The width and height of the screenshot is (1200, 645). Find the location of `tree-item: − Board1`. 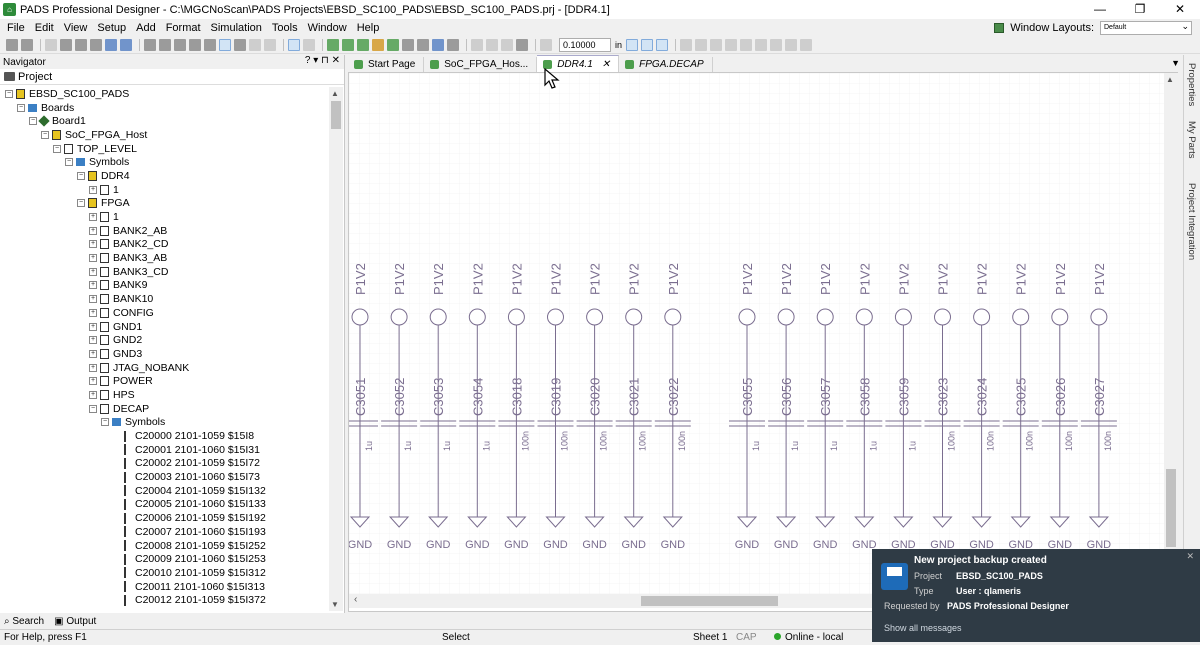

tree-item: − Board1 is located at coordinates (165, 121).